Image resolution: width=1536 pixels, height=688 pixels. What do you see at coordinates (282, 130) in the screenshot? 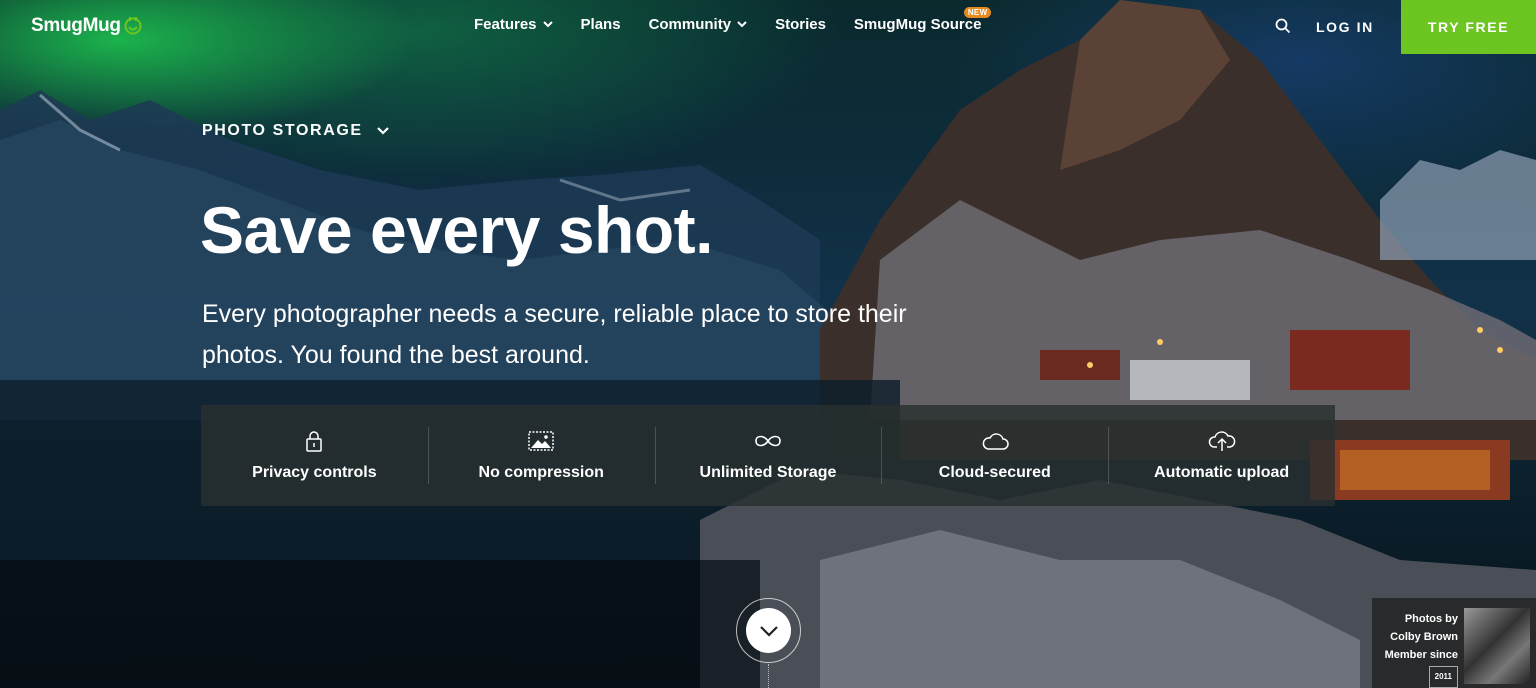
I see `eyebrow-label: PHOTO STORAGE` at bounding box center [282, 130].